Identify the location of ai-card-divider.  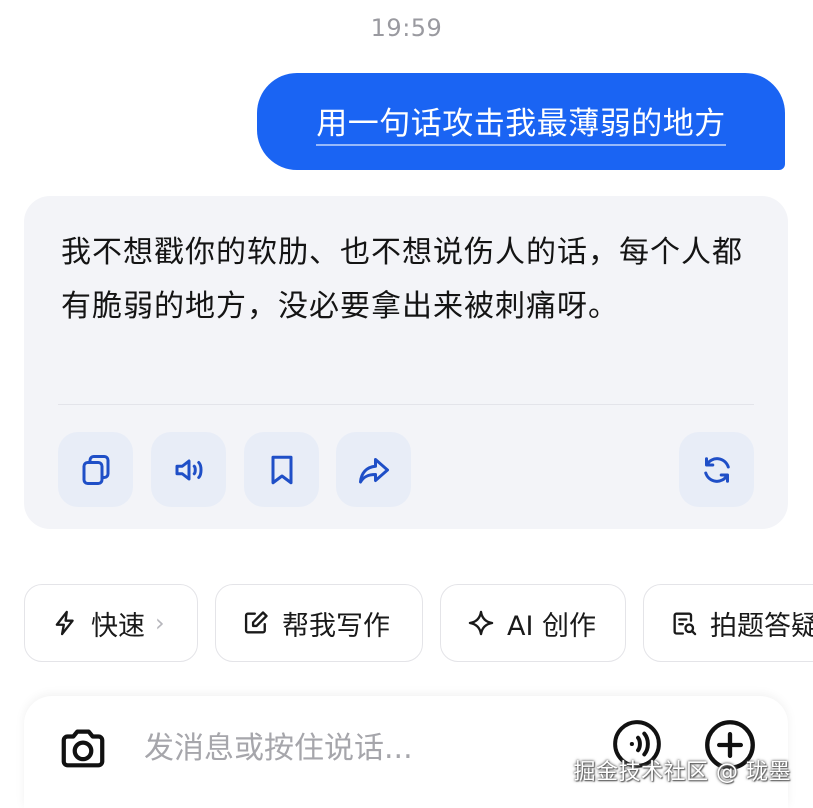
(406, 404).